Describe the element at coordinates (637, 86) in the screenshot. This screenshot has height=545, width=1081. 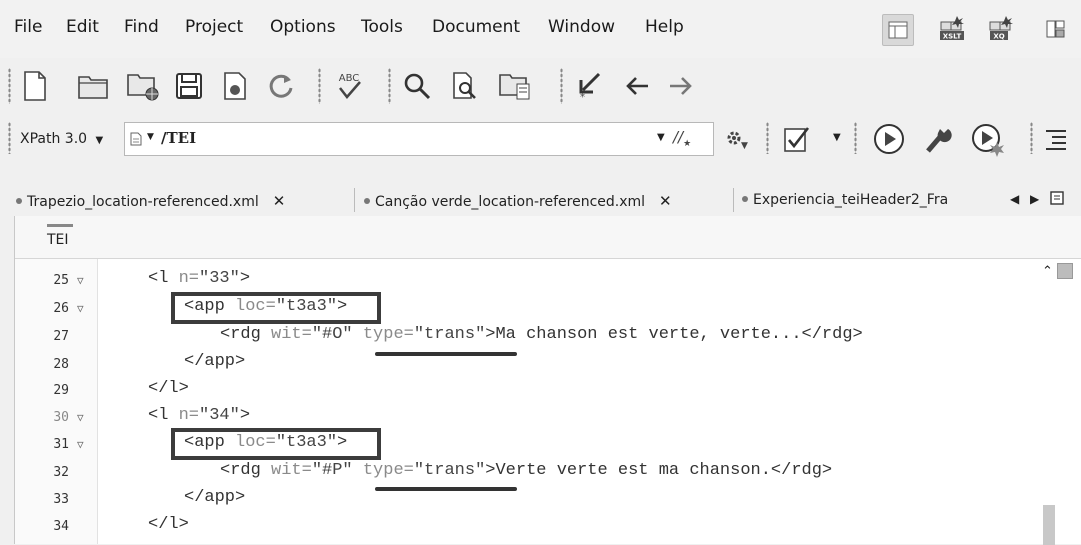
I see `back-icon` at that location.